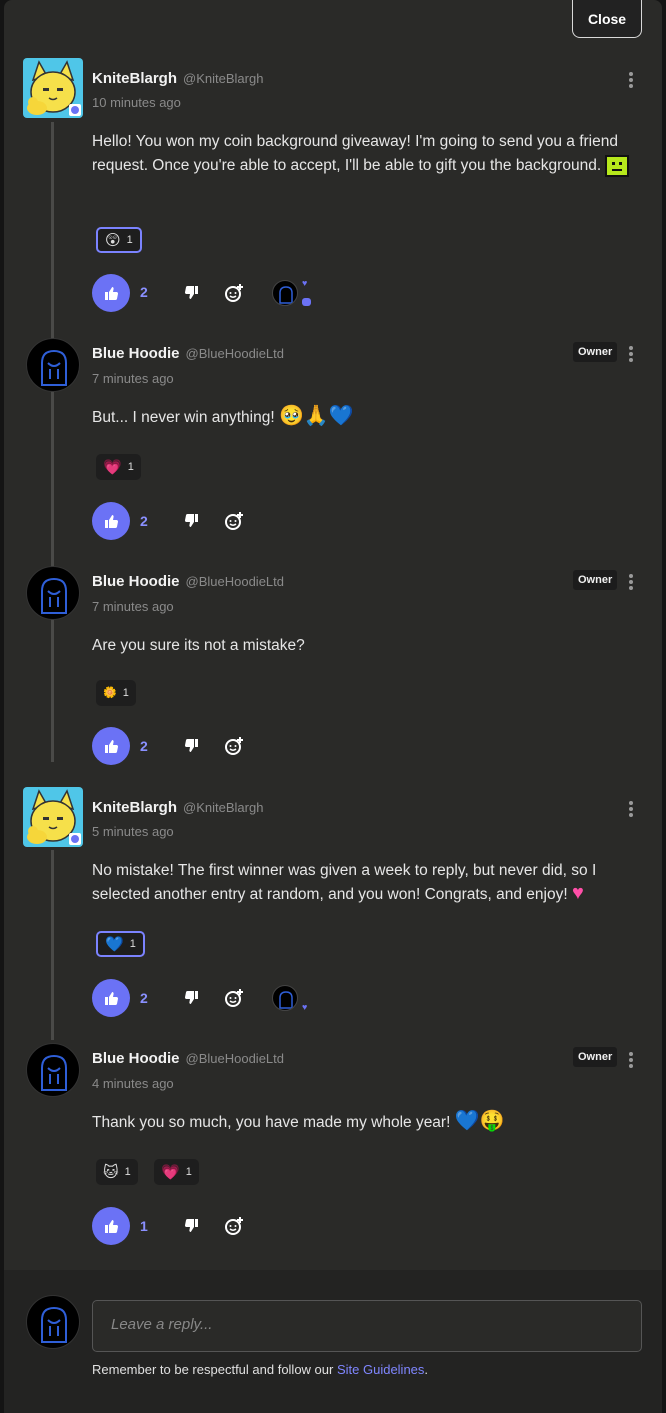  I want to click on pink-heart-icon: ♥, so click(577, 893).